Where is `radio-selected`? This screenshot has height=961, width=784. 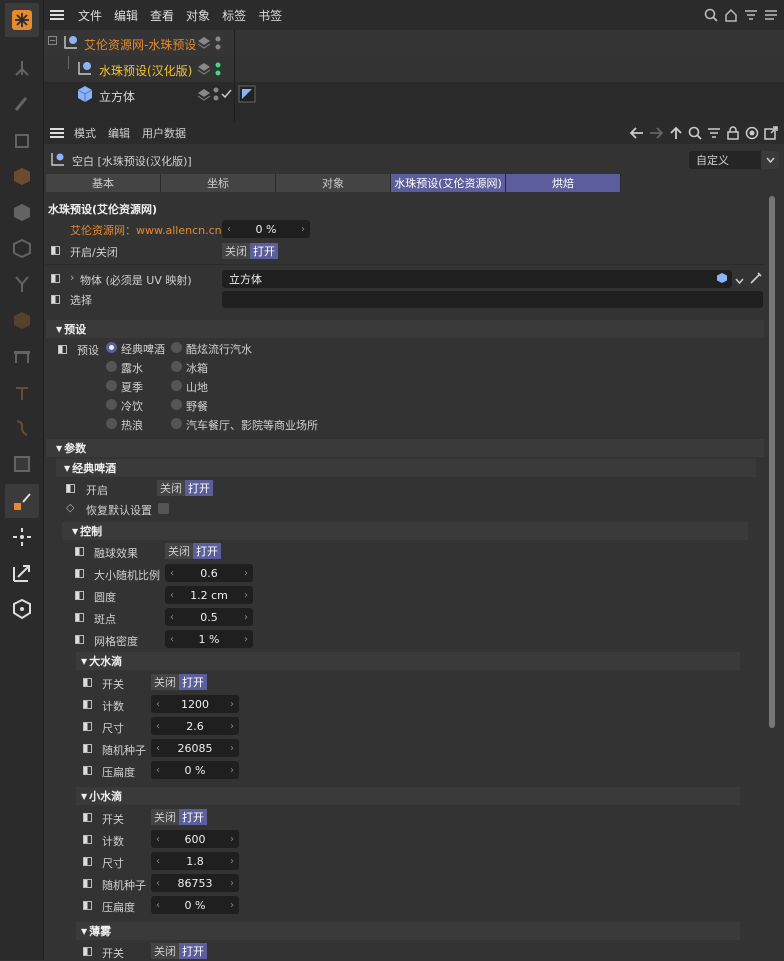 radio-selected is located at coordinates (111, 347).